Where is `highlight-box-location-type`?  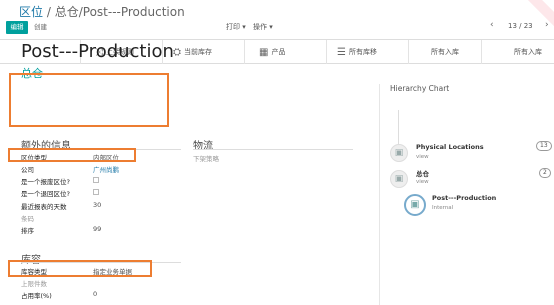 highlight-box-location-type is located at coordinates (72, 155).